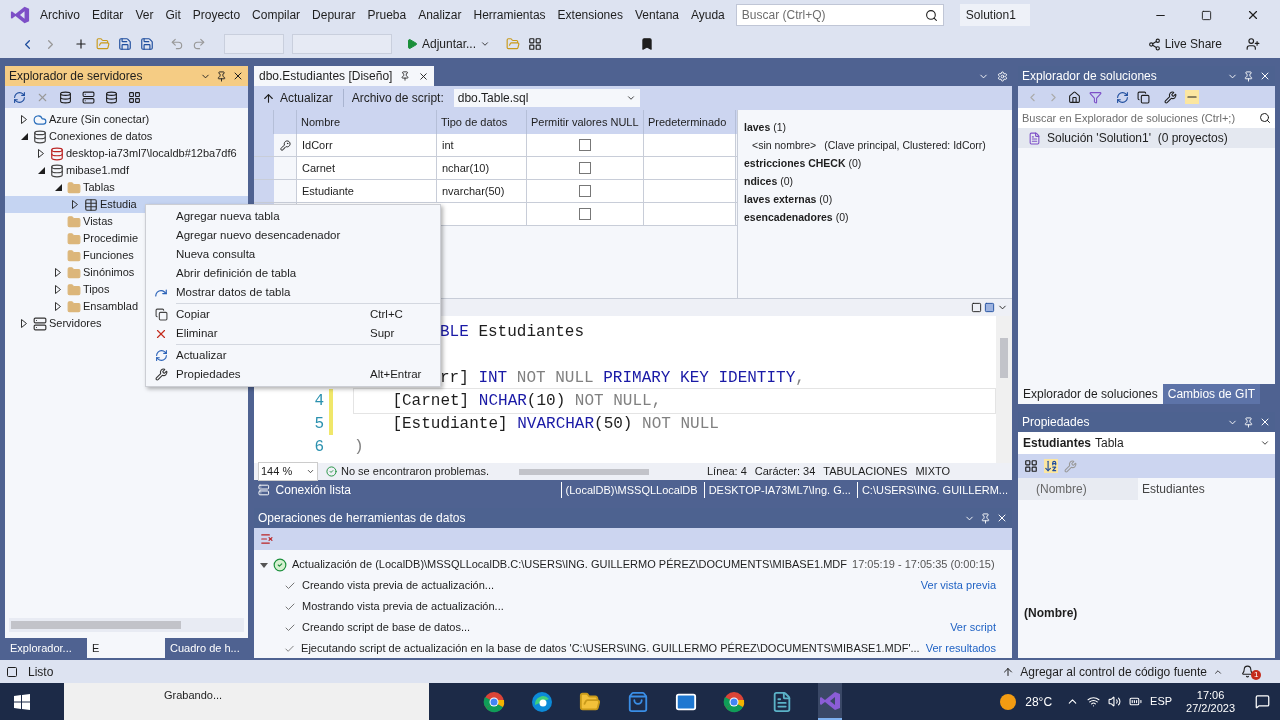  What do you see at coordinates (293, 273) in the screenshot?
I see `menu-item: Abrir definición de tabla` at bounding box center [293, 273].